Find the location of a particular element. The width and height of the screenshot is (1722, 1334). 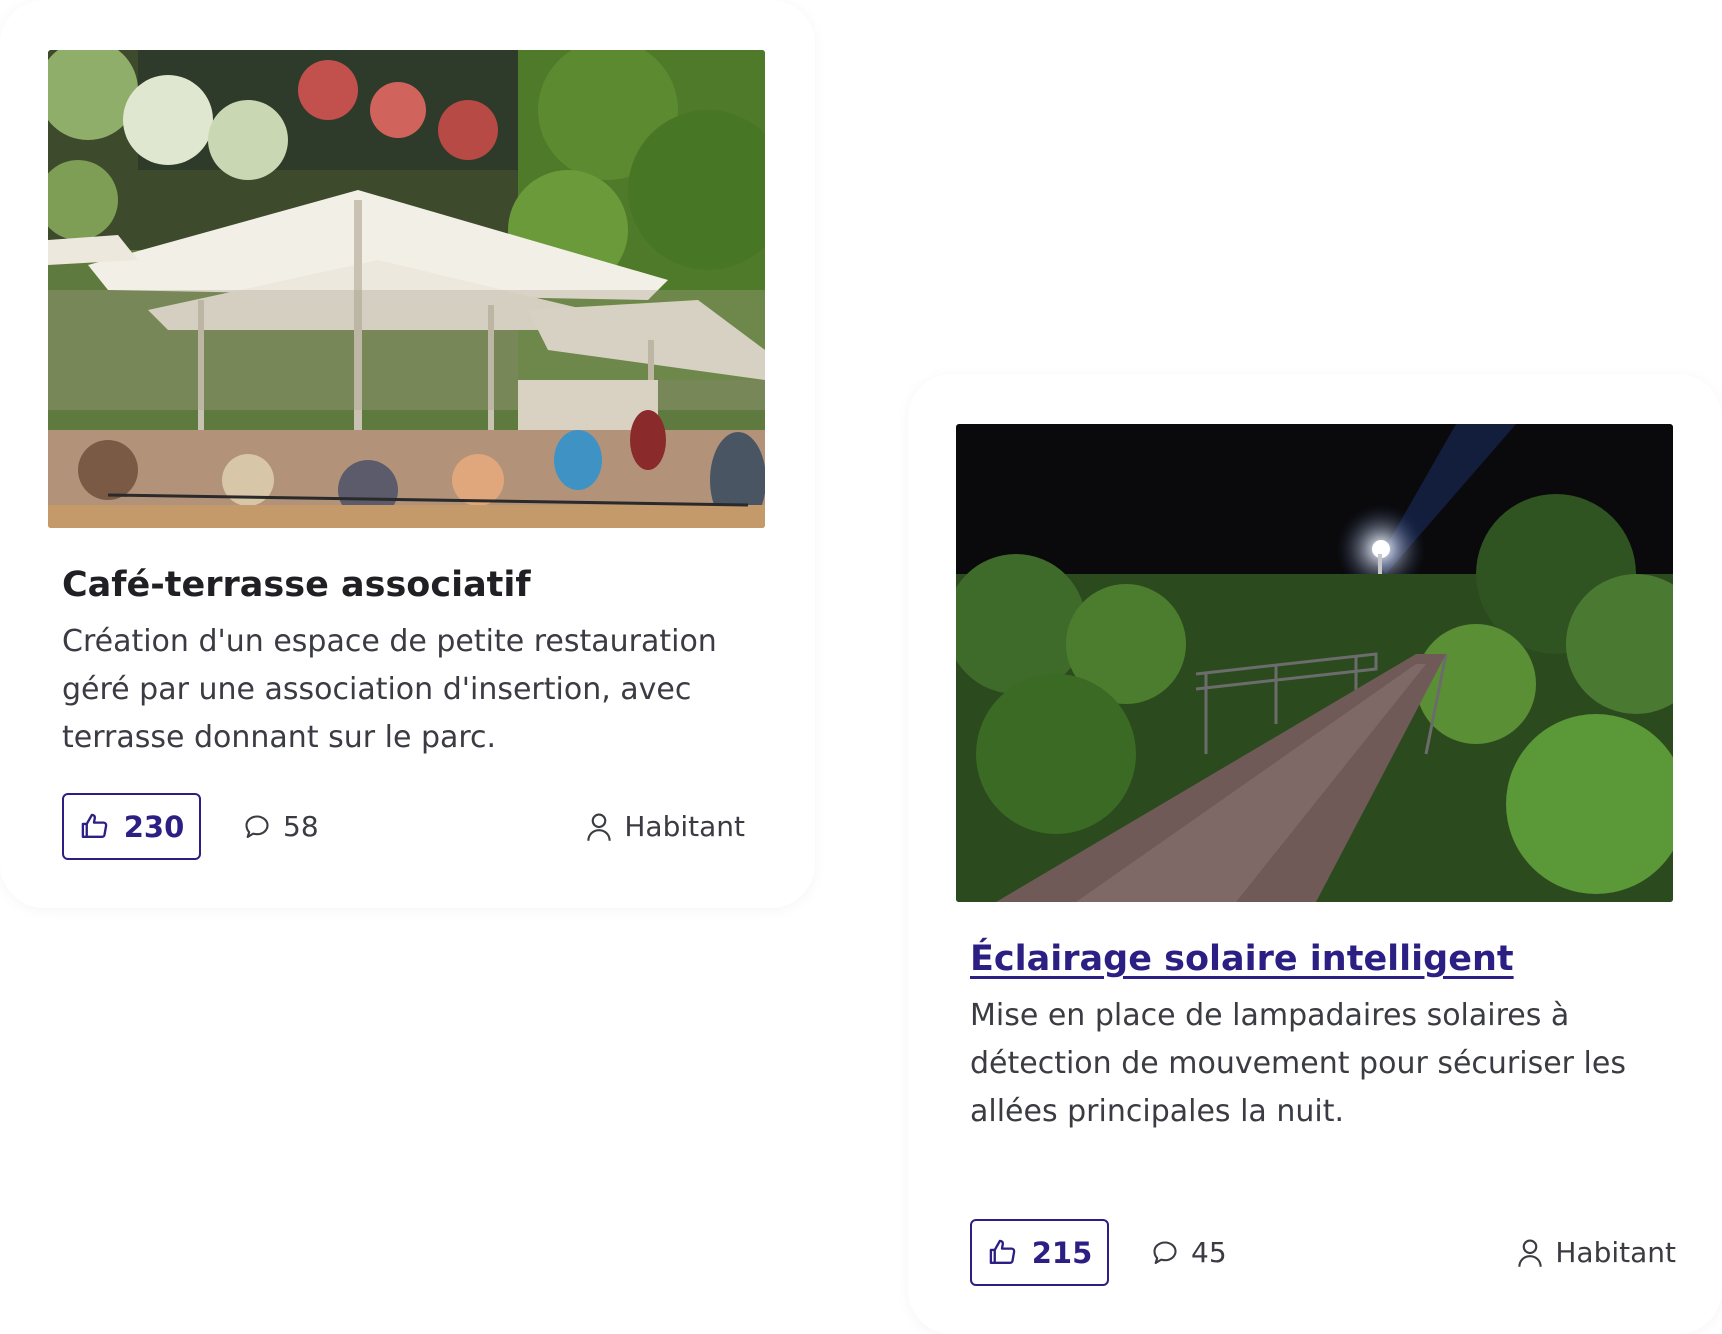

cafe-terrace-photo is located at coordinates (406, 289).